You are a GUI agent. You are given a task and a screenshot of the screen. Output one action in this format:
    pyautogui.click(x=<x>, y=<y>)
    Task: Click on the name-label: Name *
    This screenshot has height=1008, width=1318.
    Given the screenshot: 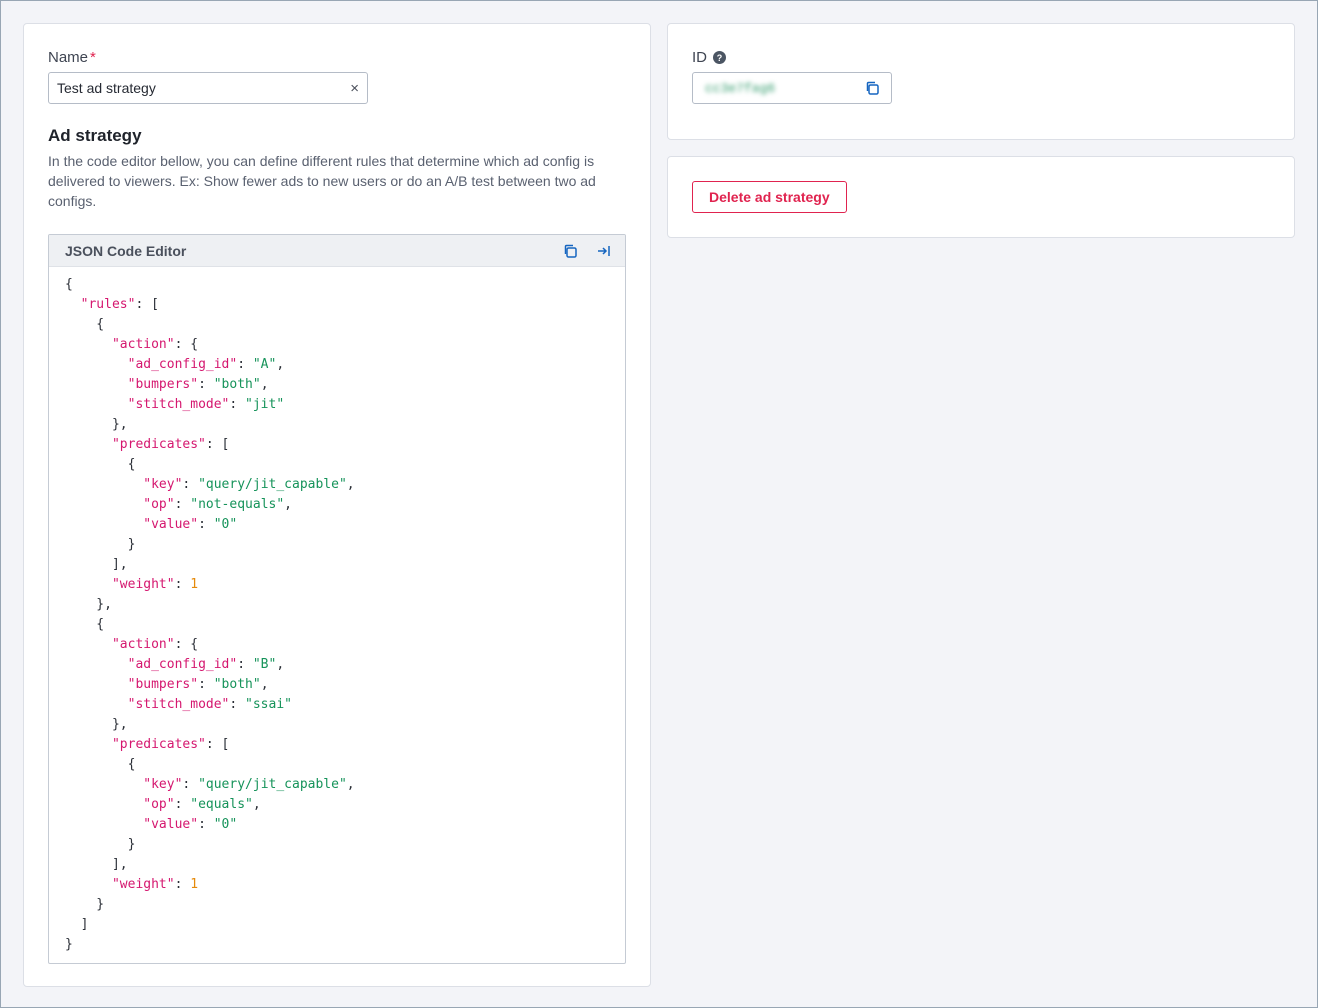 What is the action you would take?
    pyautogui.click(x=72, y=57)
    